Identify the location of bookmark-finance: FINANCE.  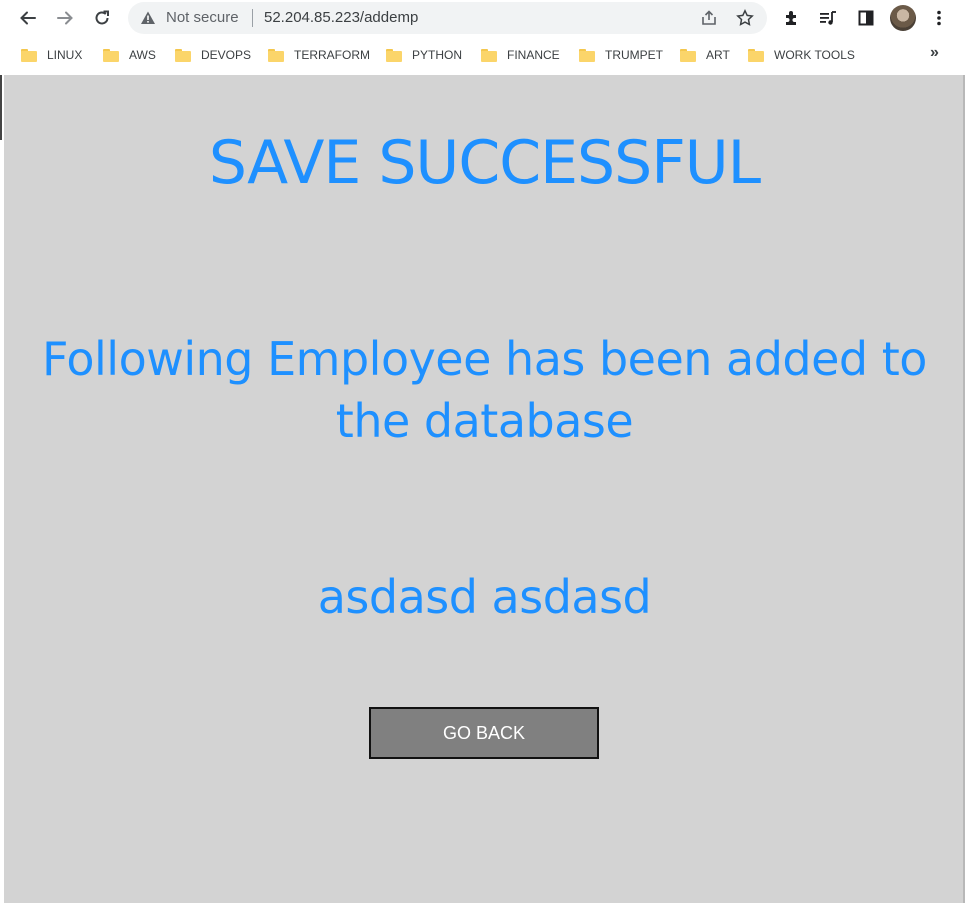
(520, 55).